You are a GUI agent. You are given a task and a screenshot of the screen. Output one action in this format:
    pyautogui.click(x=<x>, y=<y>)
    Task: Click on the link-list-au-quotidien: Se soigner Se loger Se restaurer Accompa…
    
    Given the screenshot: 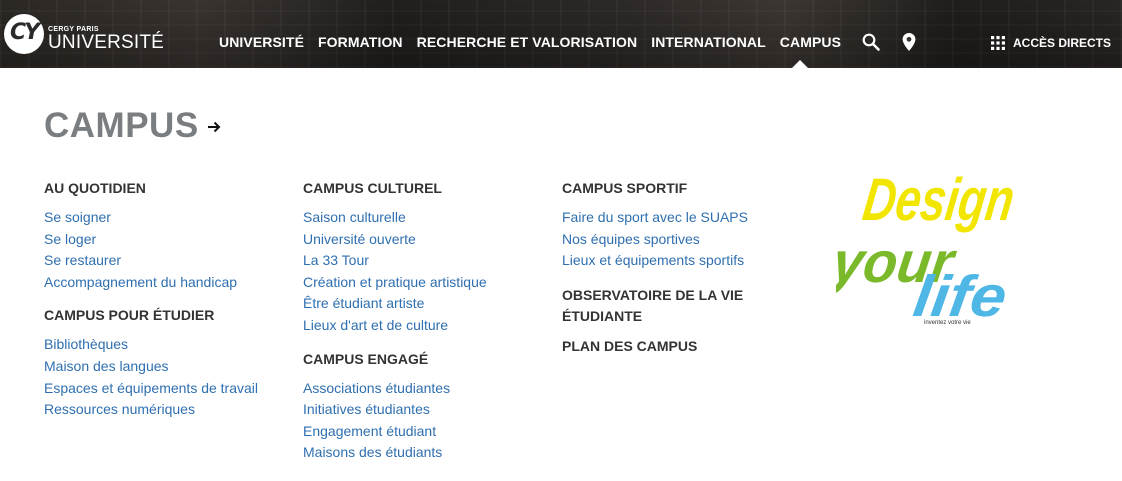 What is the action you would take?
    pyautogui.click(x=151, y=250)
    